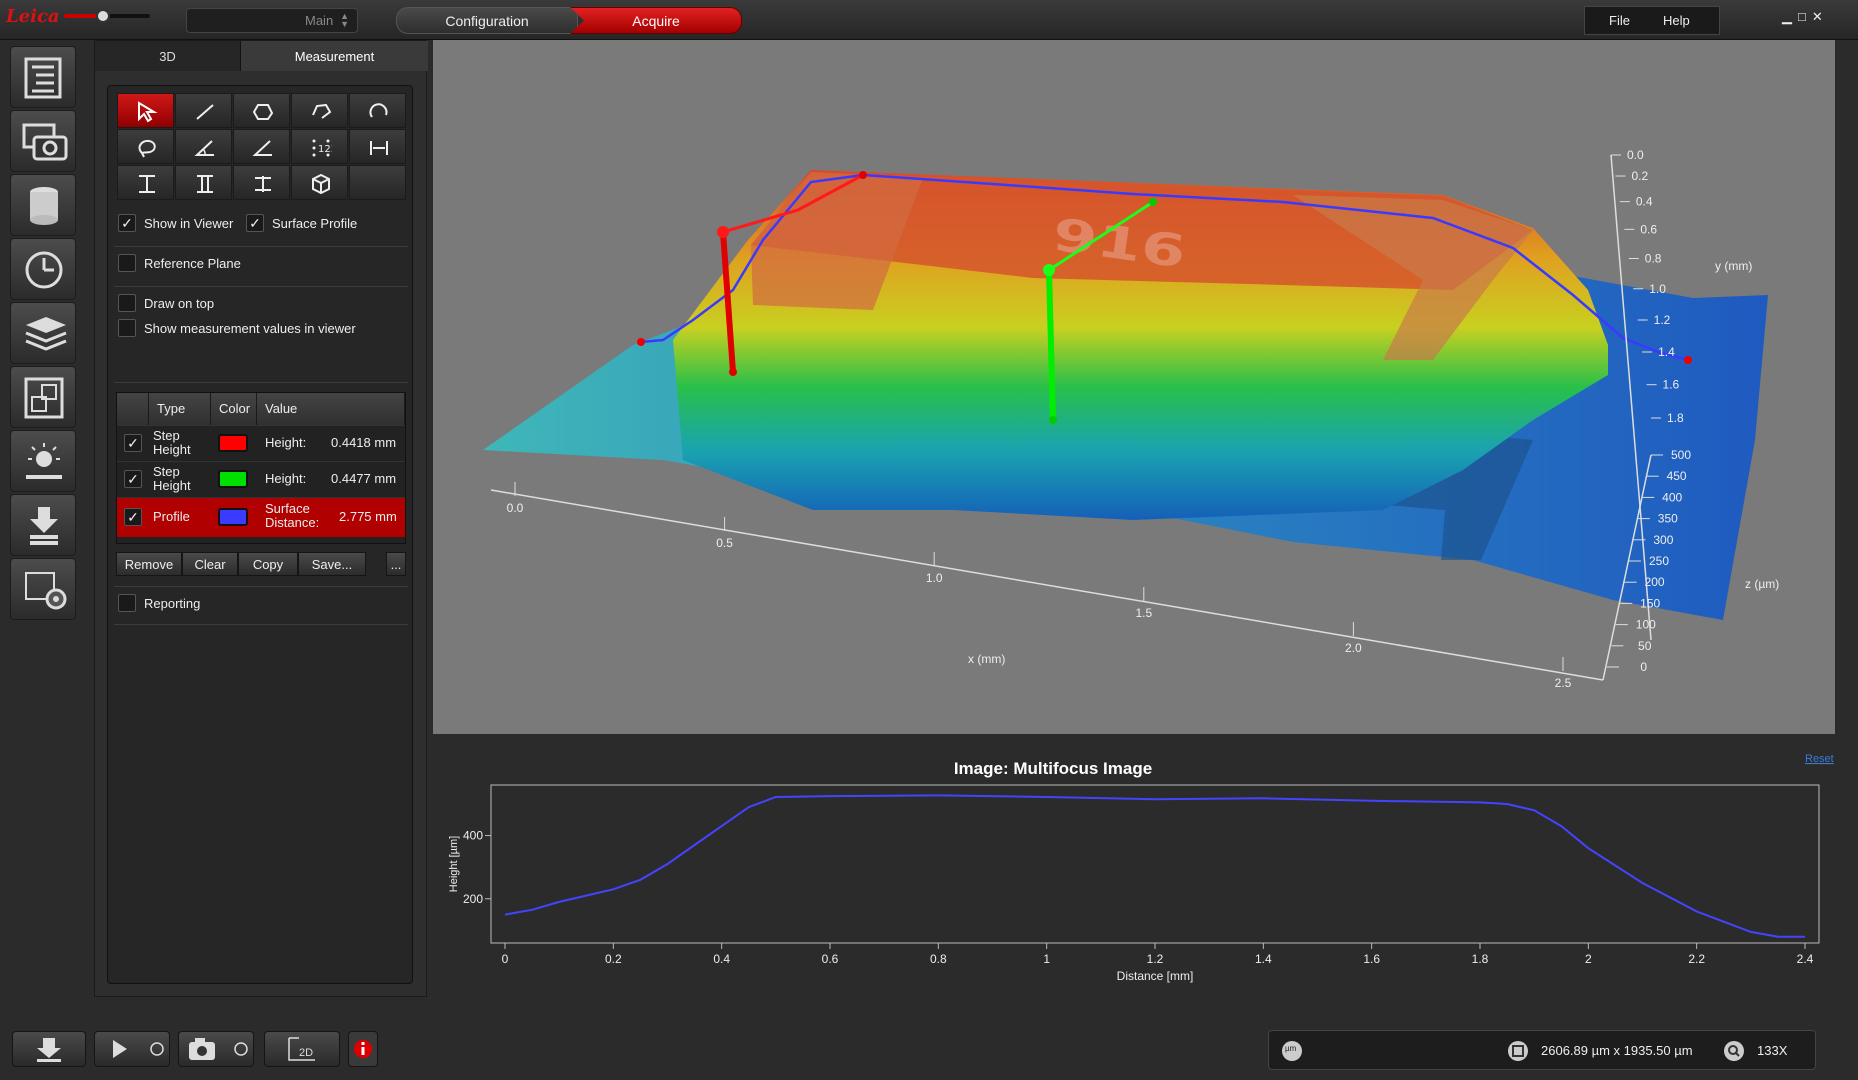 The height and width of the screenshot is (1080, 1858). What do you see at coordinates (286, 478) in the screenshot?
I see `row-value-label: Height:` at bounding box center [286, 478].